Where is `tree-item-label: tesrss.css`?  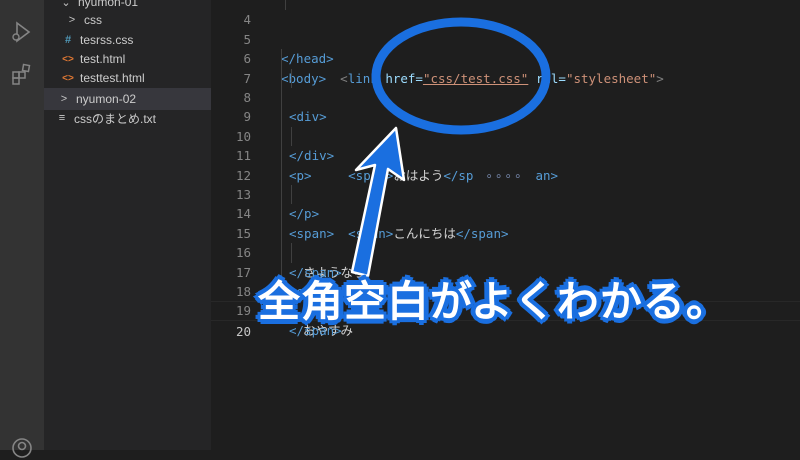 tree-item-label: tesrss.css is located at coordinates (107, 40).